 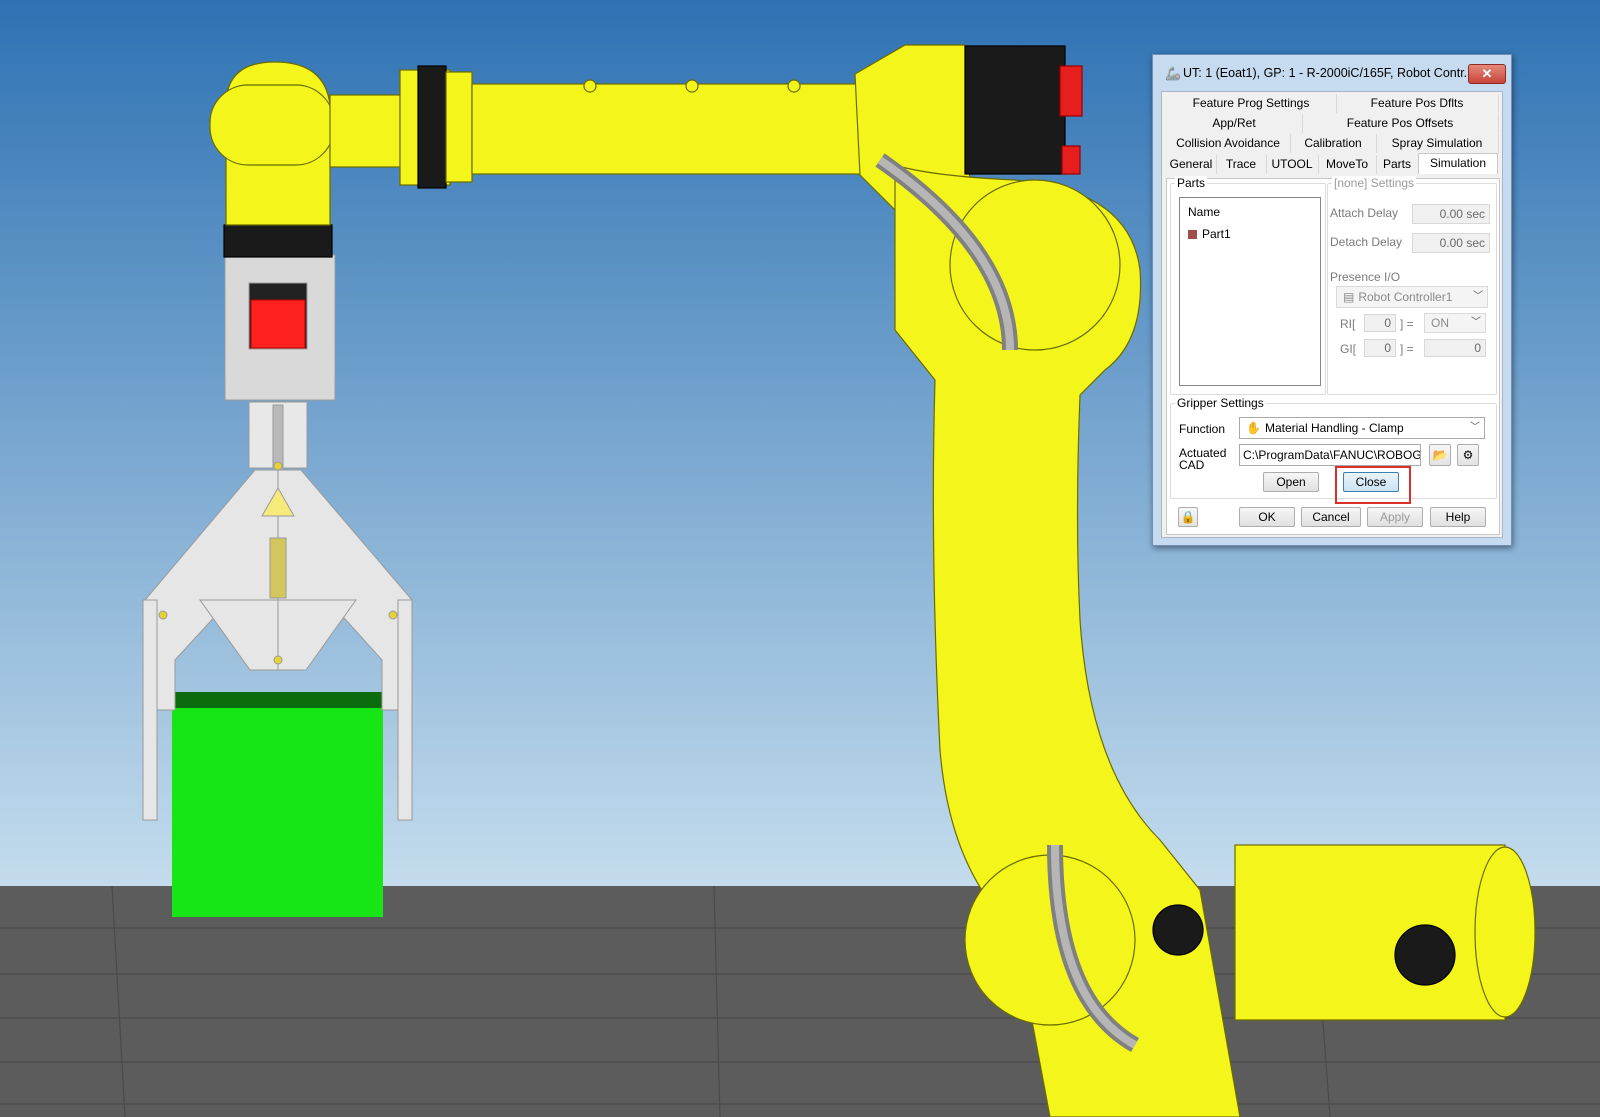 I want to click on attach-delay-label: Attach Delay, so click(x=1364, y=213).